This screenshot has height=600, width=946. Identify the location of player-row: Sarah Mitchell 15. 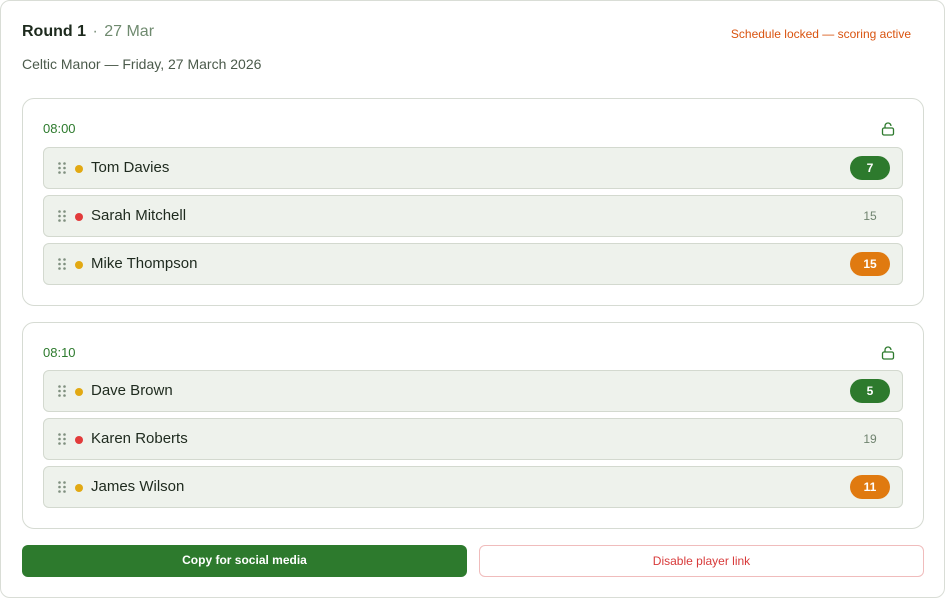
(473, 216).